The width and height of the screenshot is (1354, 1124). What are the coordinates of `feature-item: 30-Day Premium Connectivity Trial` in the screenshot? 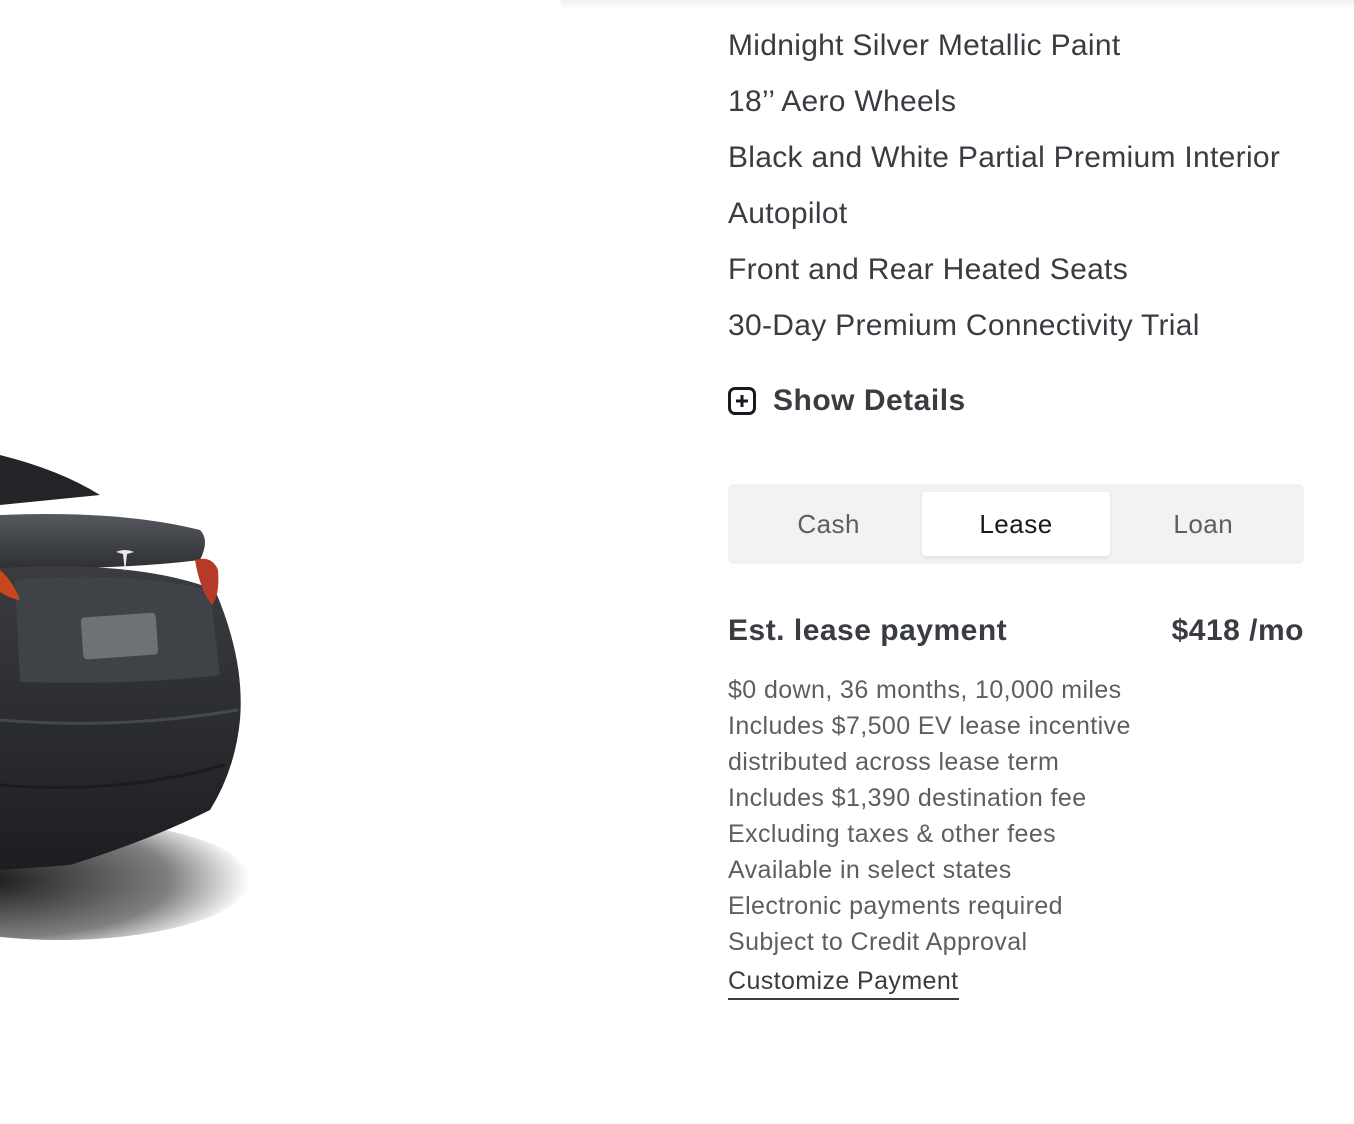 It's located at (964, 325).